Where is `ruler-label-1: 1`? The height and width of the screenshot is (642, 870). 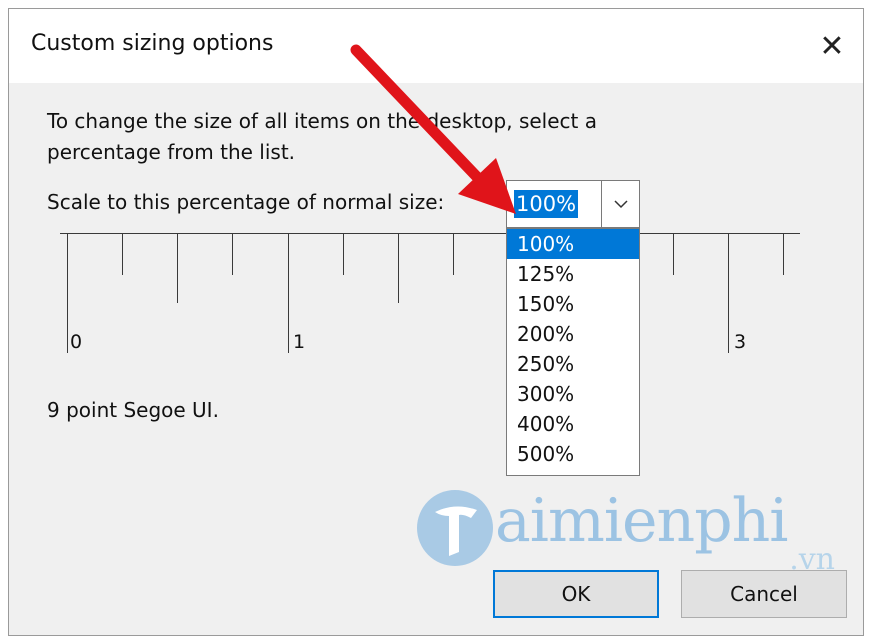
ruler-label-1: 1 is located at coordinates (299, 342).